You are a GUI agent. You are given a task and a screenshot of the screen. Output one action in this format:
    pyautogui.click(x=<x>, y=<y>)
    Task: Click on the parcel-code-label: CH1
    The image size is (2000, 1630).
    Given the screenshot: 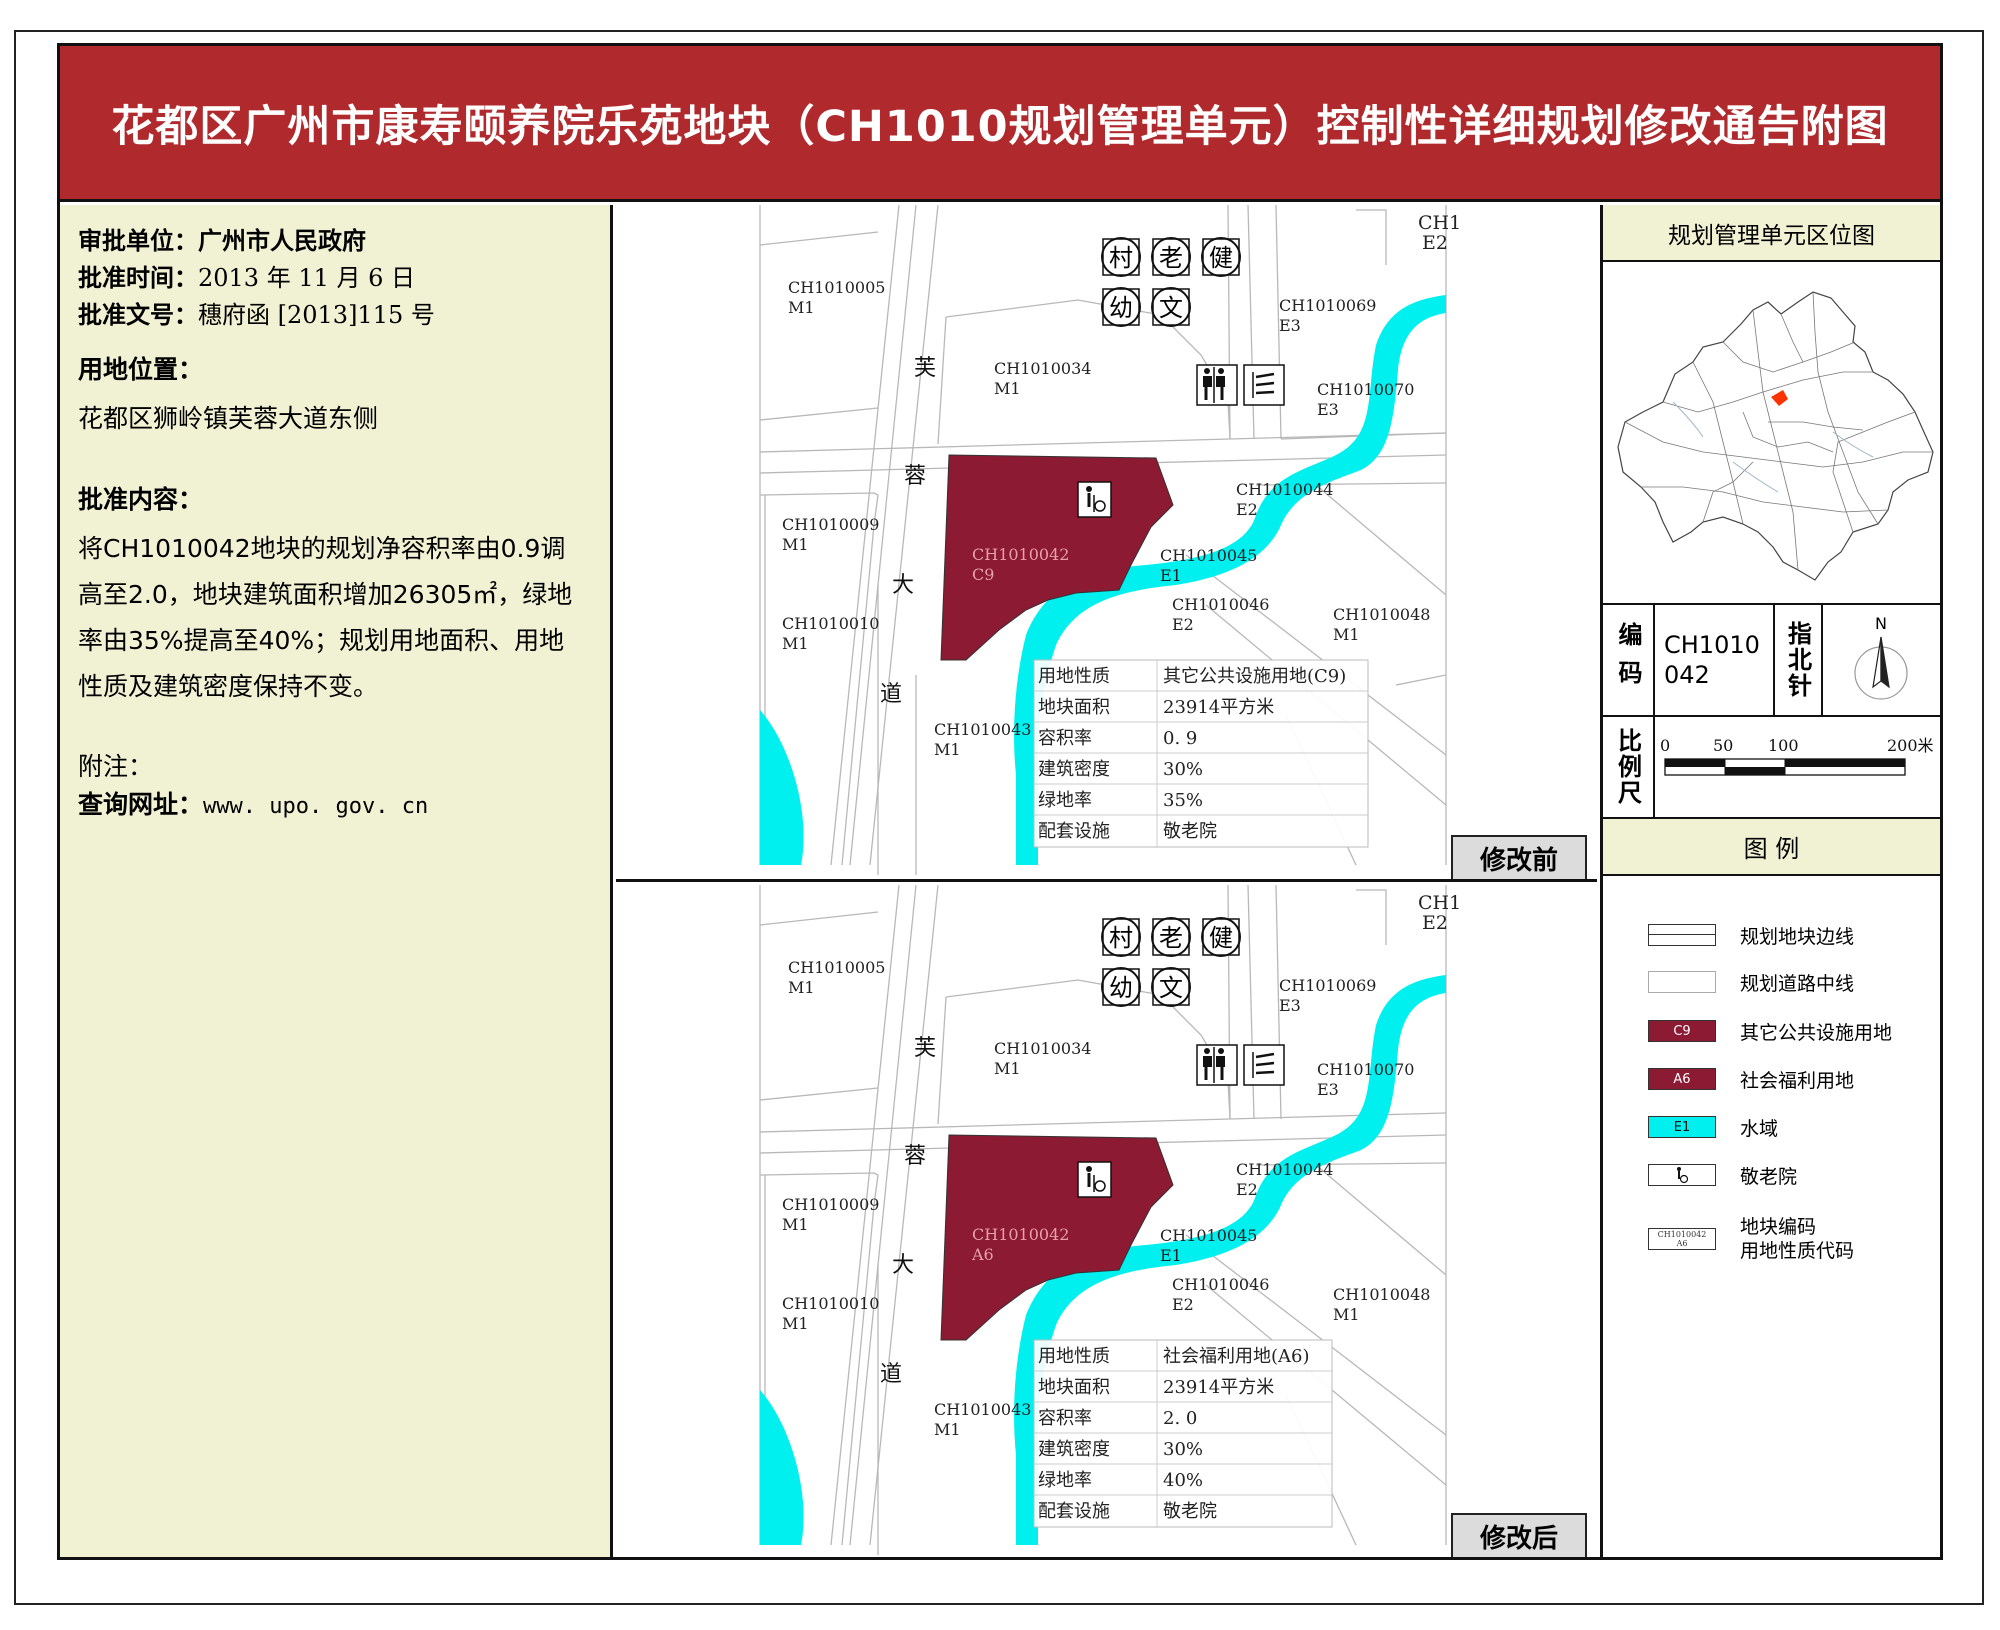 What is the action you would take?
    pyautogui.click(x=1439, y=223)
    